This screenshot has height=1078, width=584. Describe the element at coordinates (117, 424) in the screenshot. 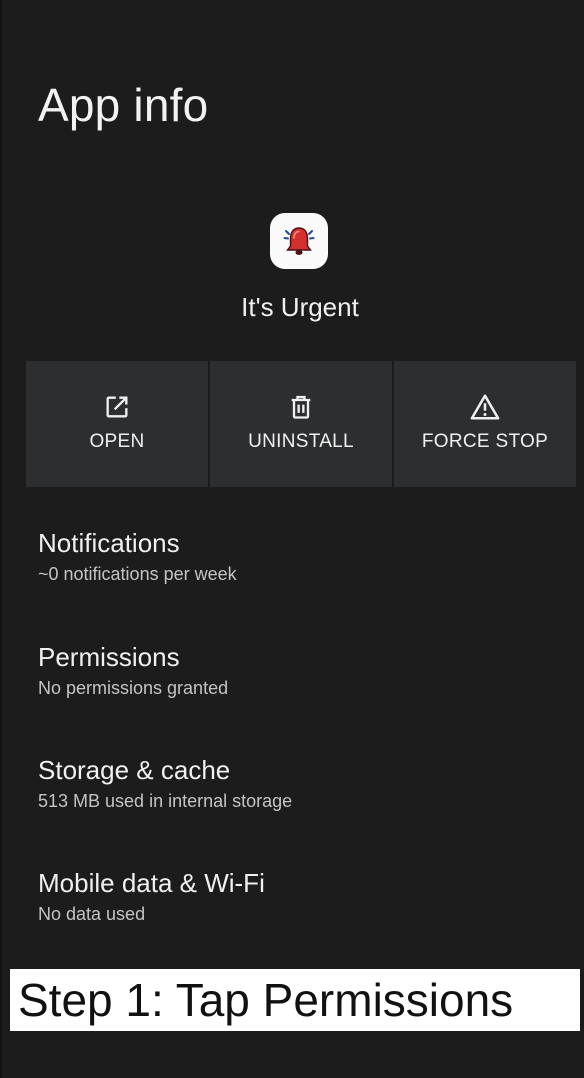

I see `open-button: OPEN` at that location.